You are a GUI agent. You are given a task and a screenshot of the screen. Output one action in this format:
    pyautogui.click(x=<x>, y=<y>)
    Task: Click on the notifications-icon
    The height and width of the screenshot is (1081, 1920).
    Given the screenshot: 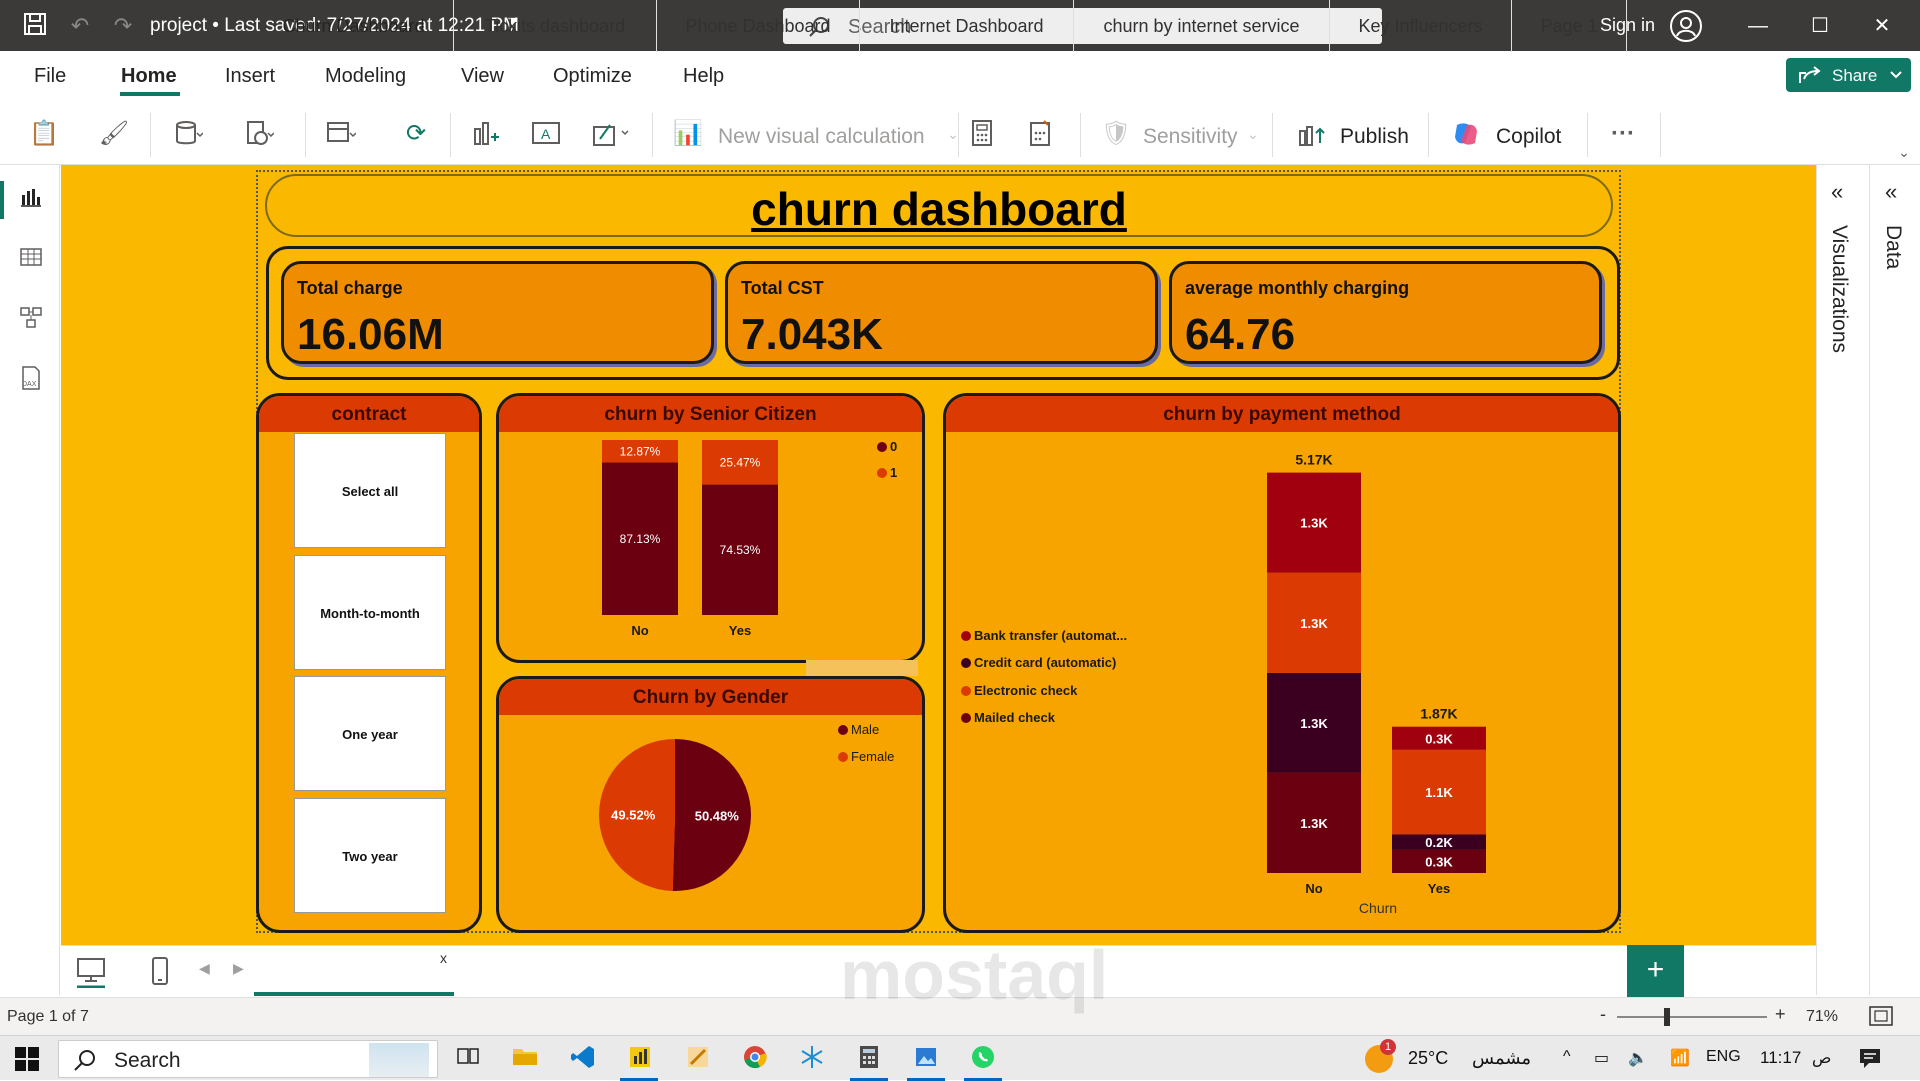 What is the action you would take?
    pyautogui.click(x=1870, y=1060)
    